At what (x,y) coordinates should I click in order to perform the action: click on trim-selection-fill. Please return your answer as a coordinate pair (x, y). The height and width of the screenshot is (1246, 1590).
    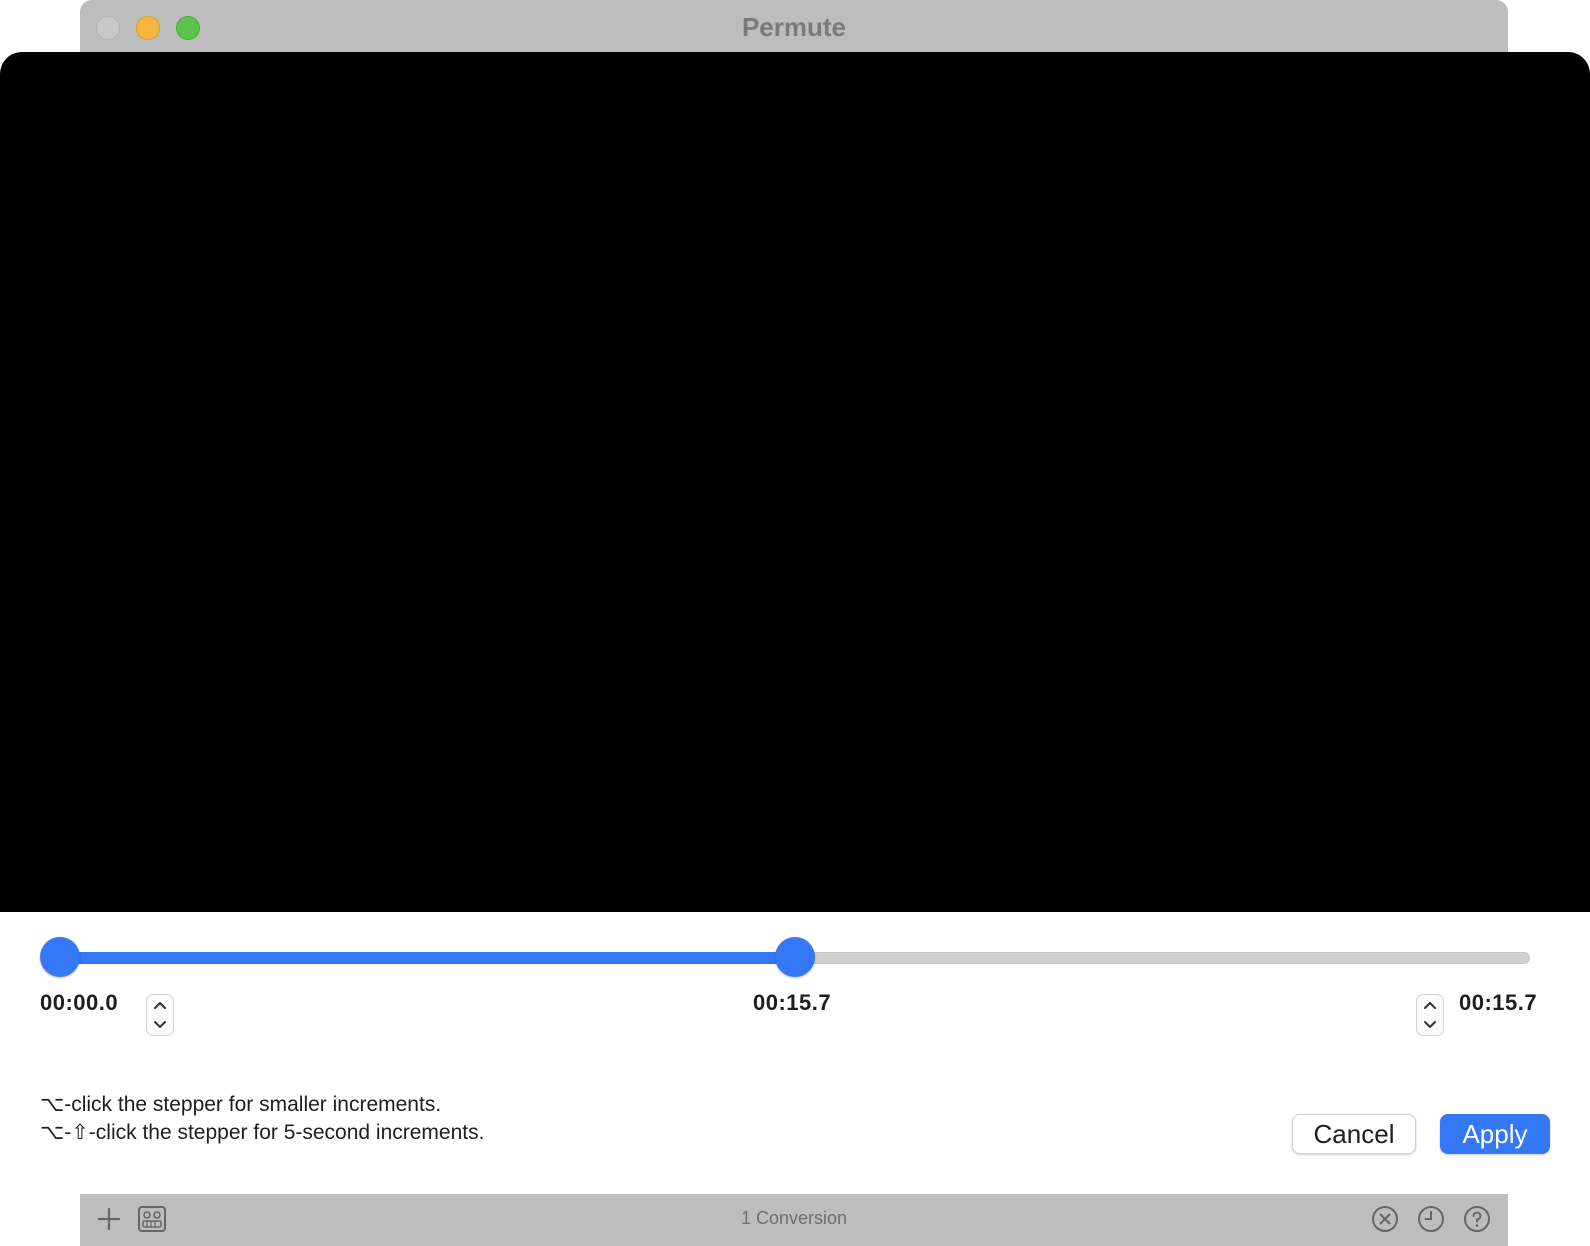
    Looking at the image, I should click on (427, 958).